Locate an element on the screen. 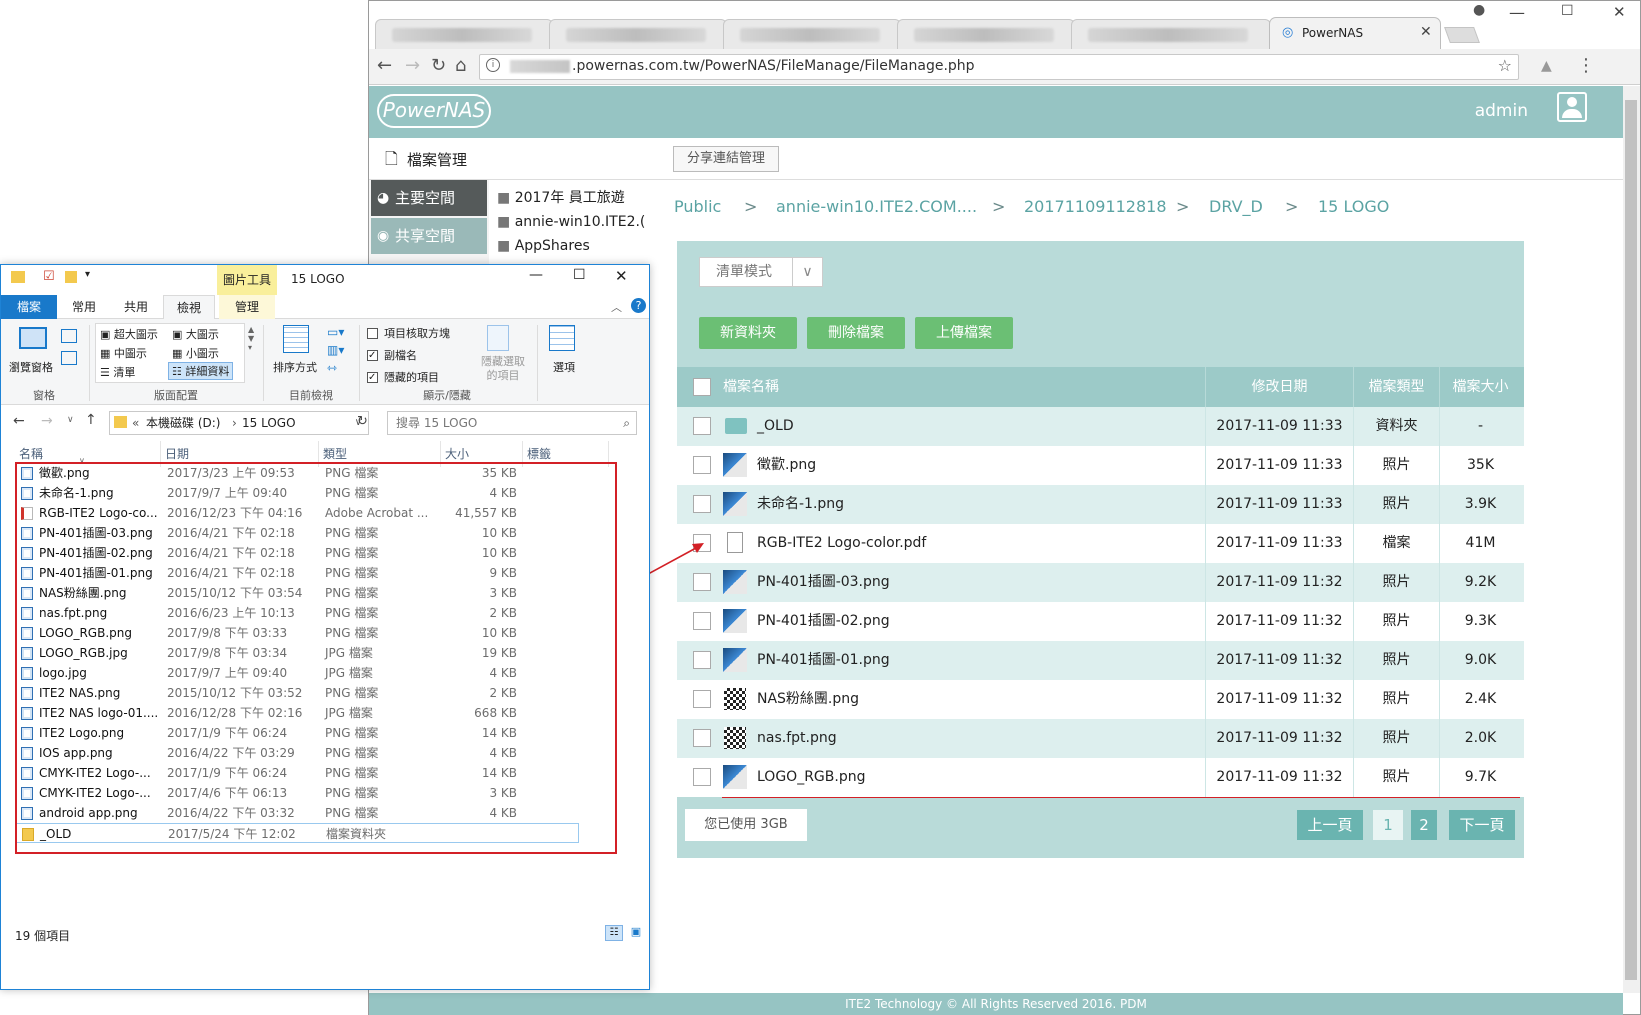 This screenshot has height=1015, width=1641. collapse-ribbon-icon: ︿ is located at coordinates (616, 307).